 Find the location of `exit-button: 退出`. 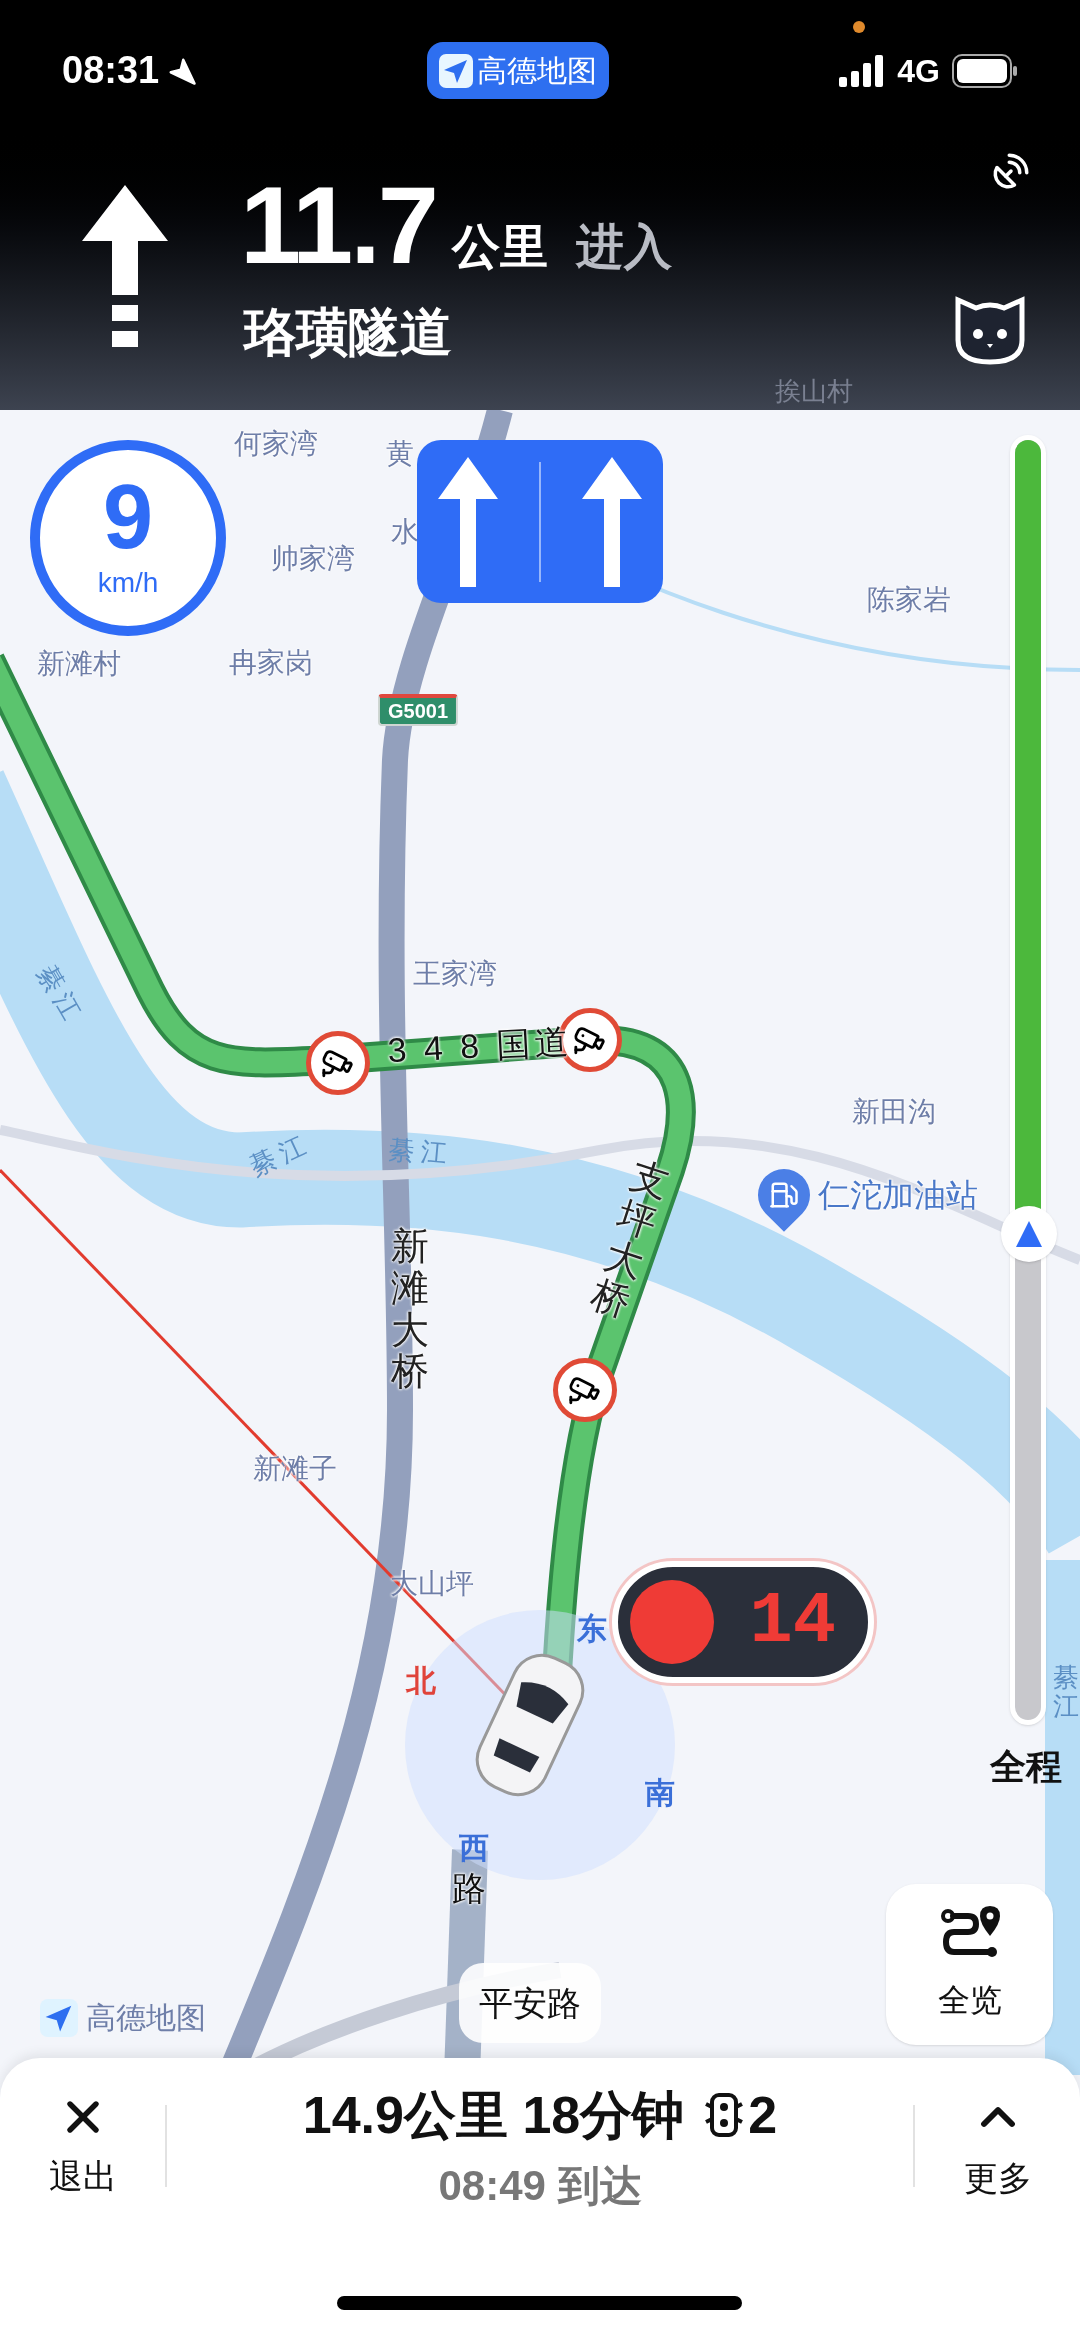

exit-button: 退出 is located at coordinates (82, 2146).